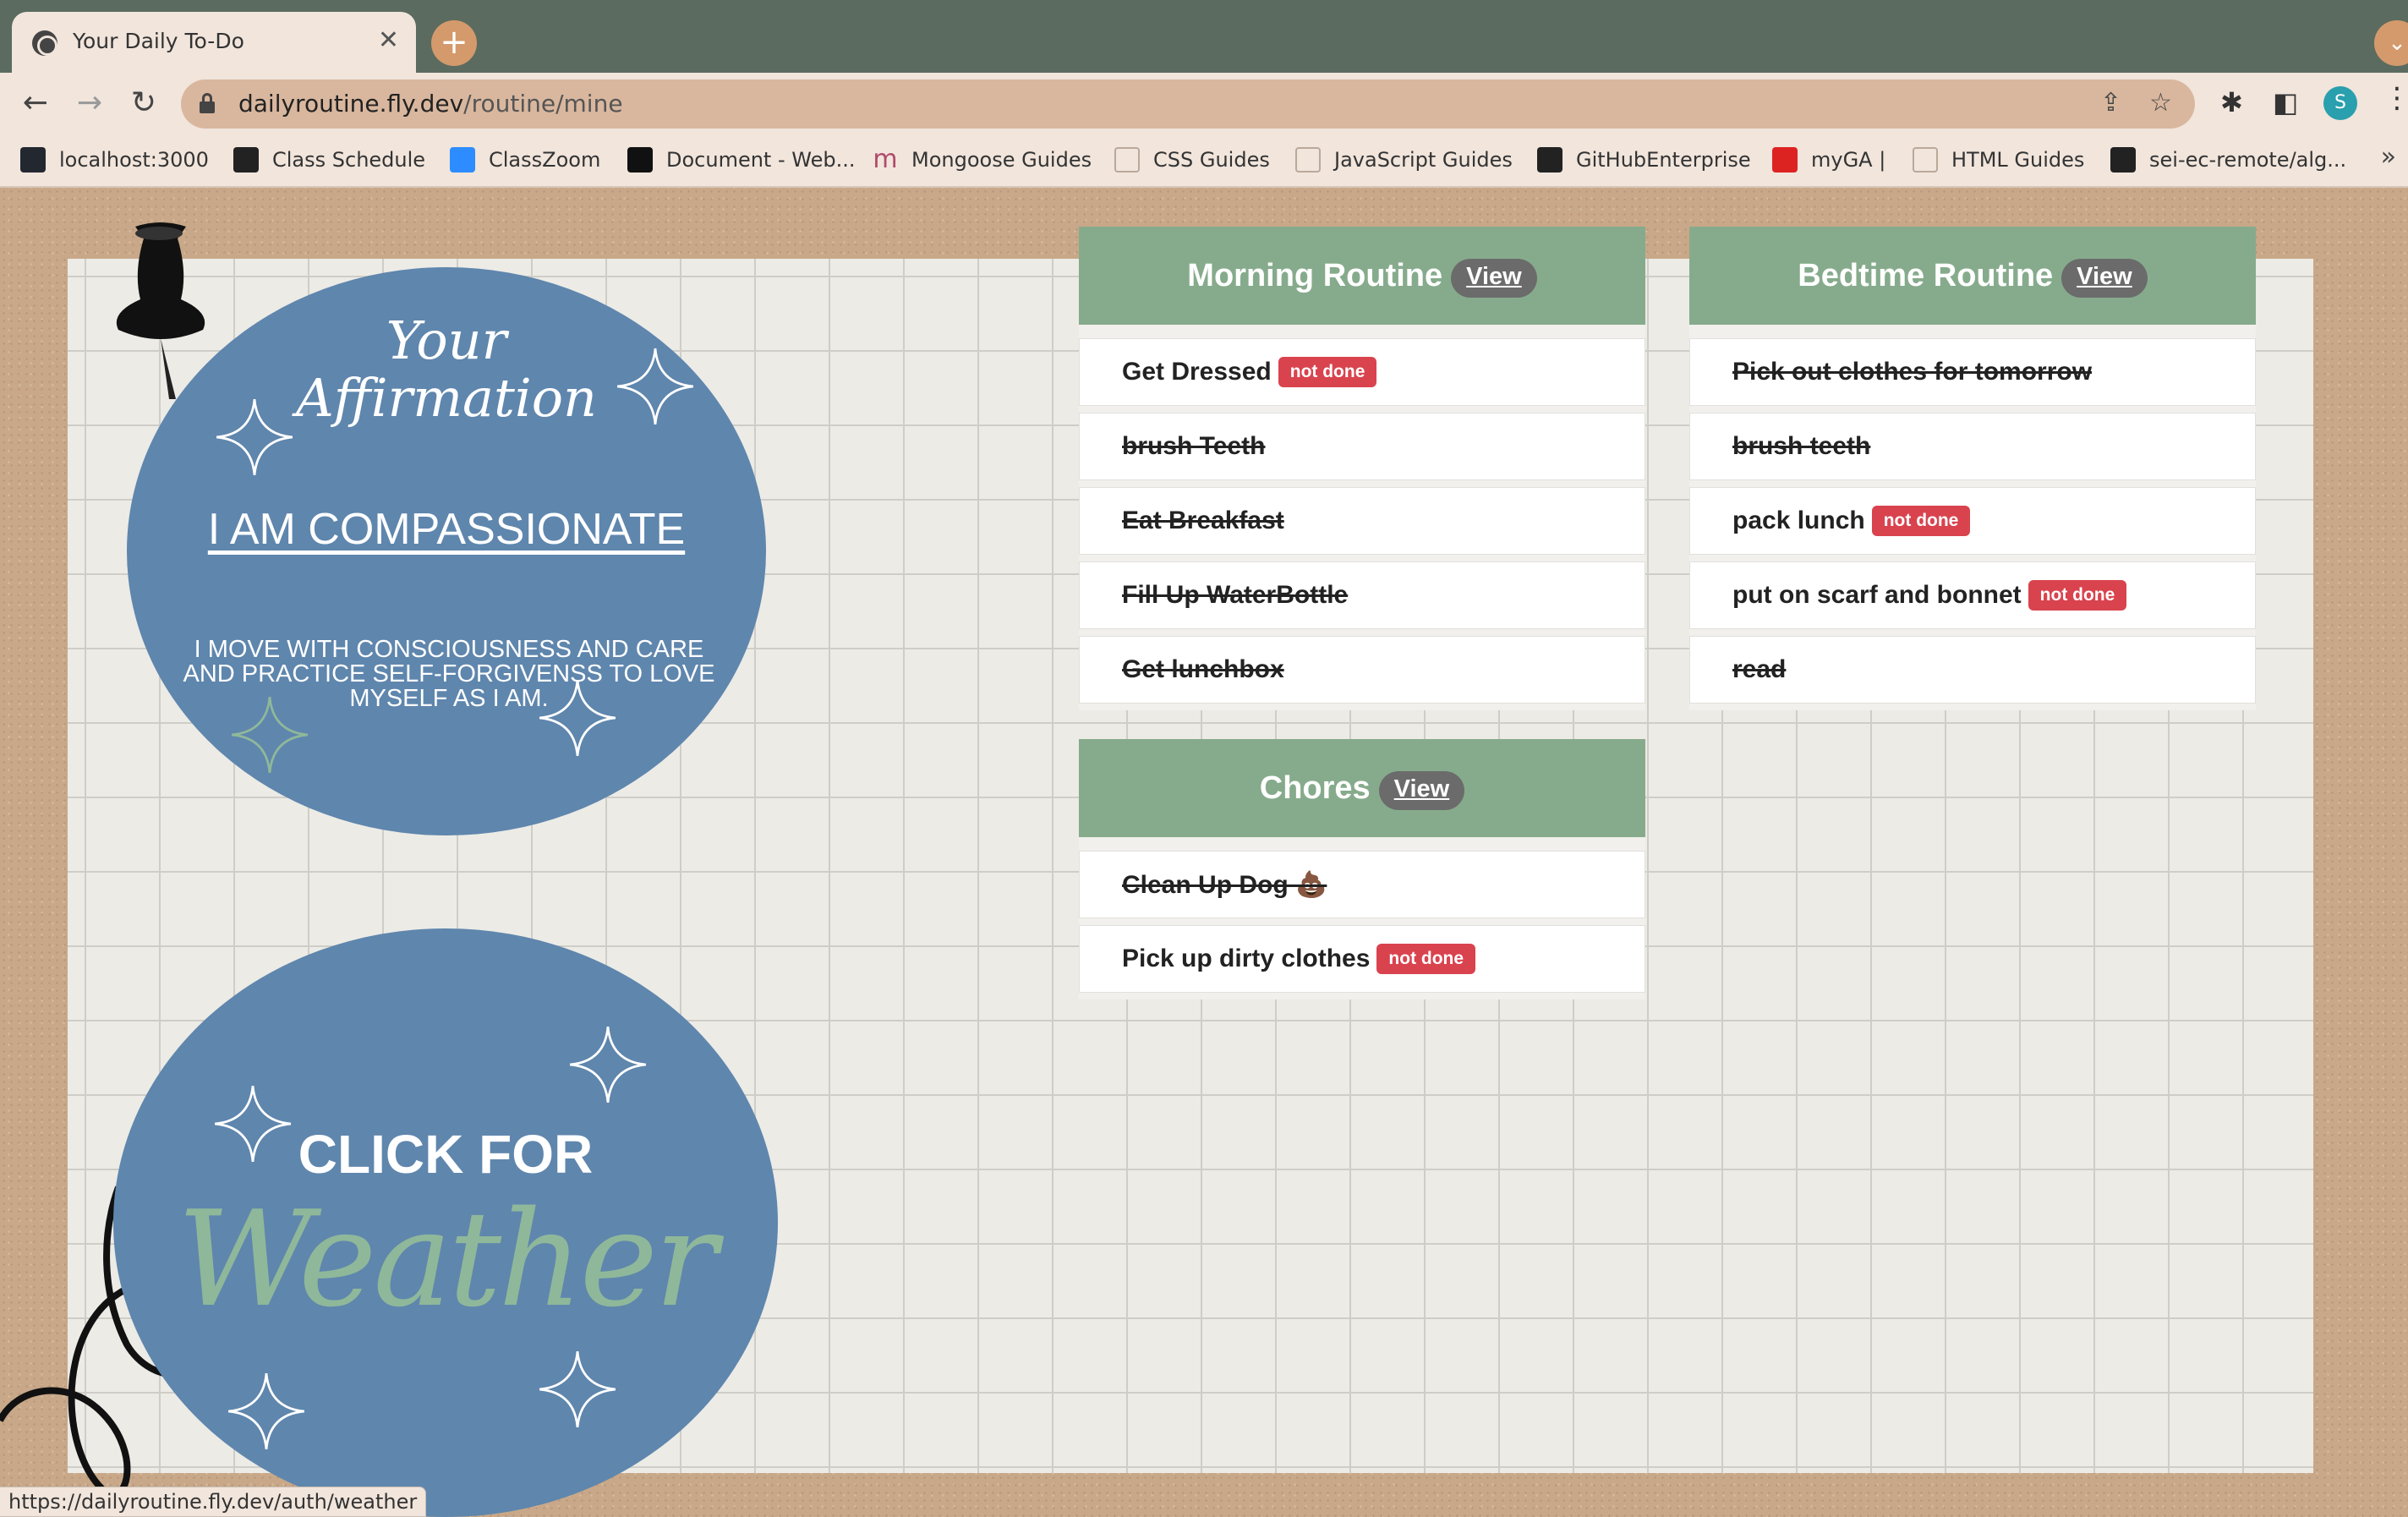  What do you see at coordinates (2395, 98) in the screenshot?
I see `menu-icon: ⋮` at bounding box center [2395, 98].